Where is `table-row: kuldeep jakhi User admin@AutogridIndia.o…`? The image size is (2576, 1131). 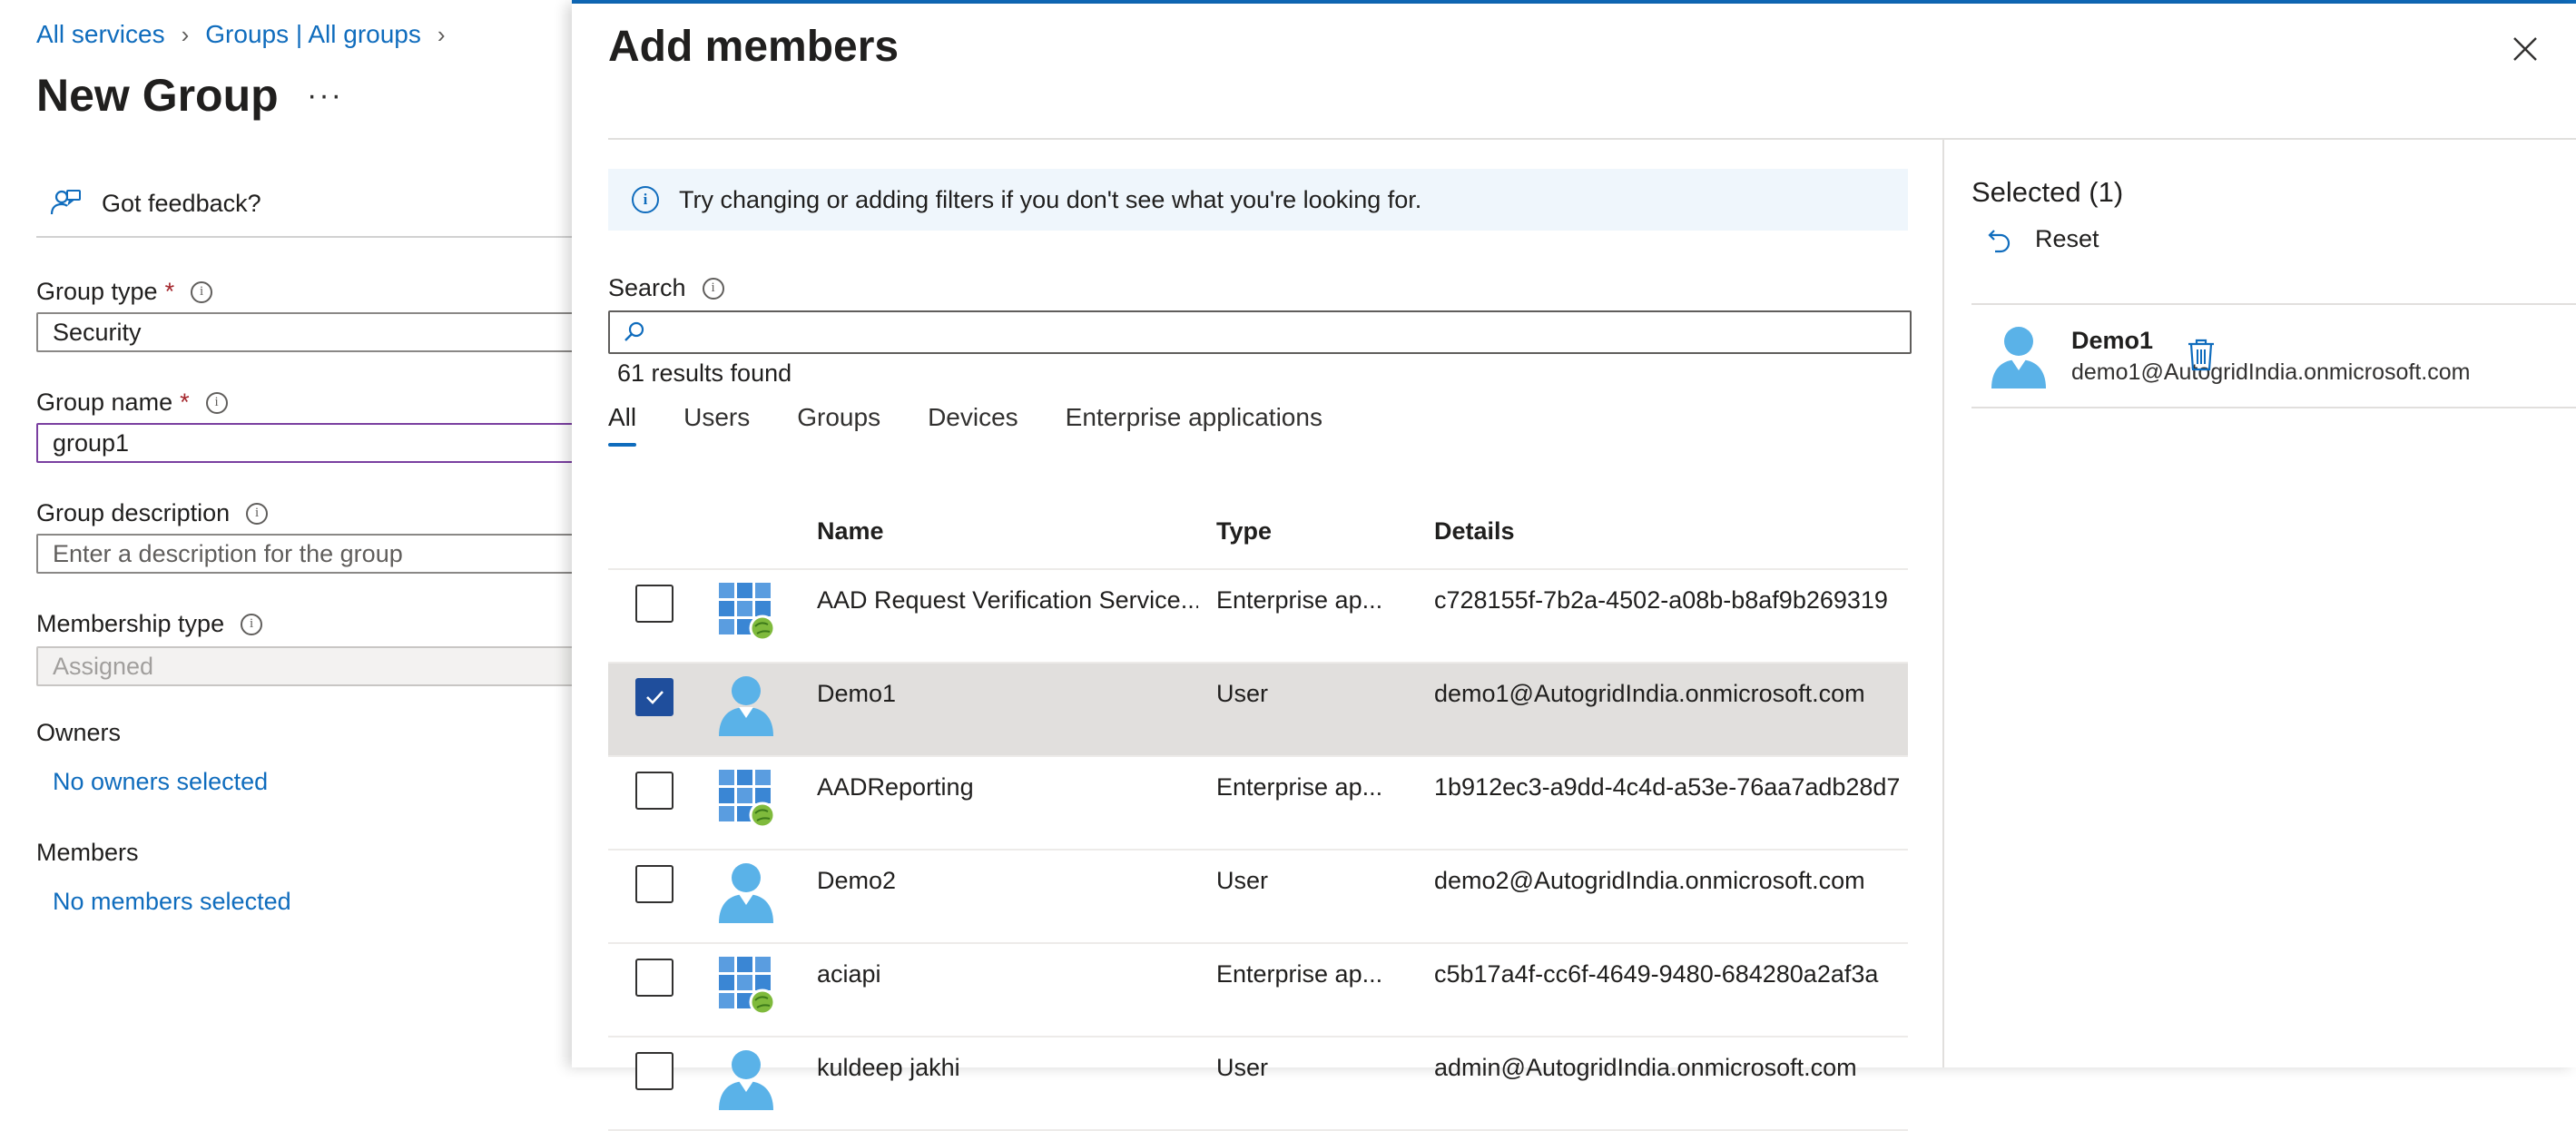 table-row: kuldeep jakhi User admin@AutogridIndia.o… is located at coordinates (1258, 1084).